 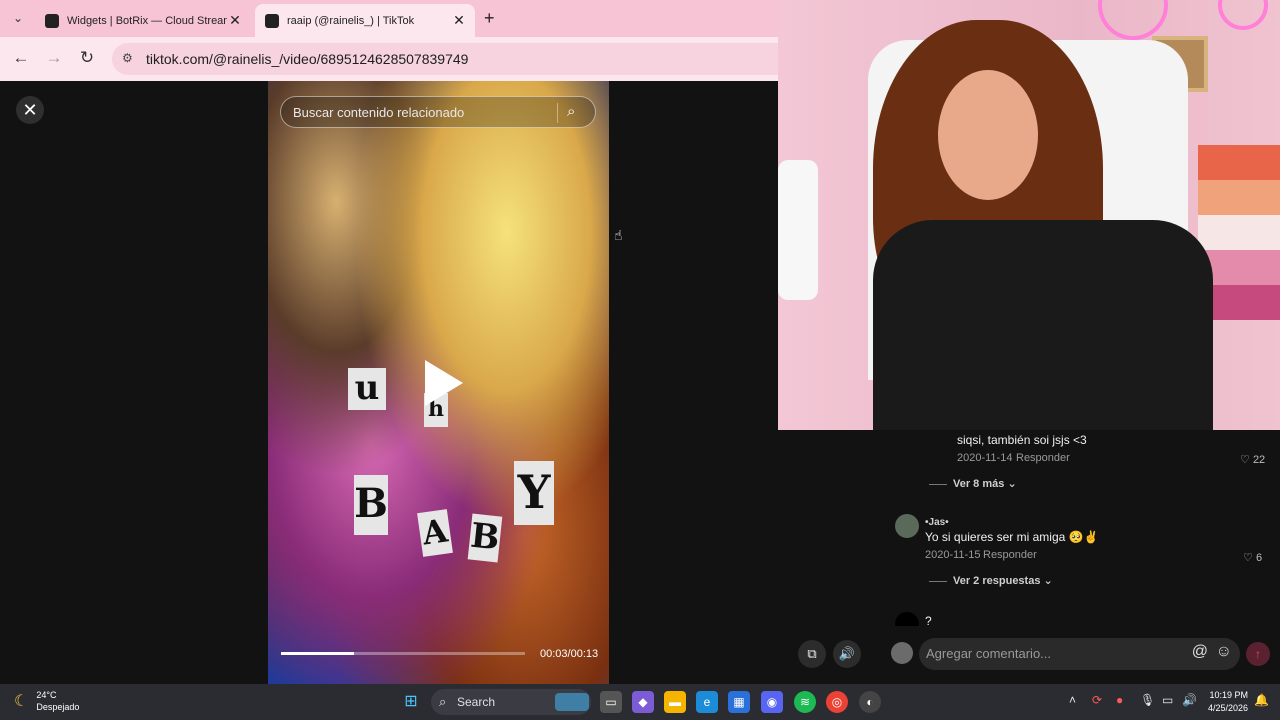 I want to click on overlay-letter: A, so click(x=435, y=533).